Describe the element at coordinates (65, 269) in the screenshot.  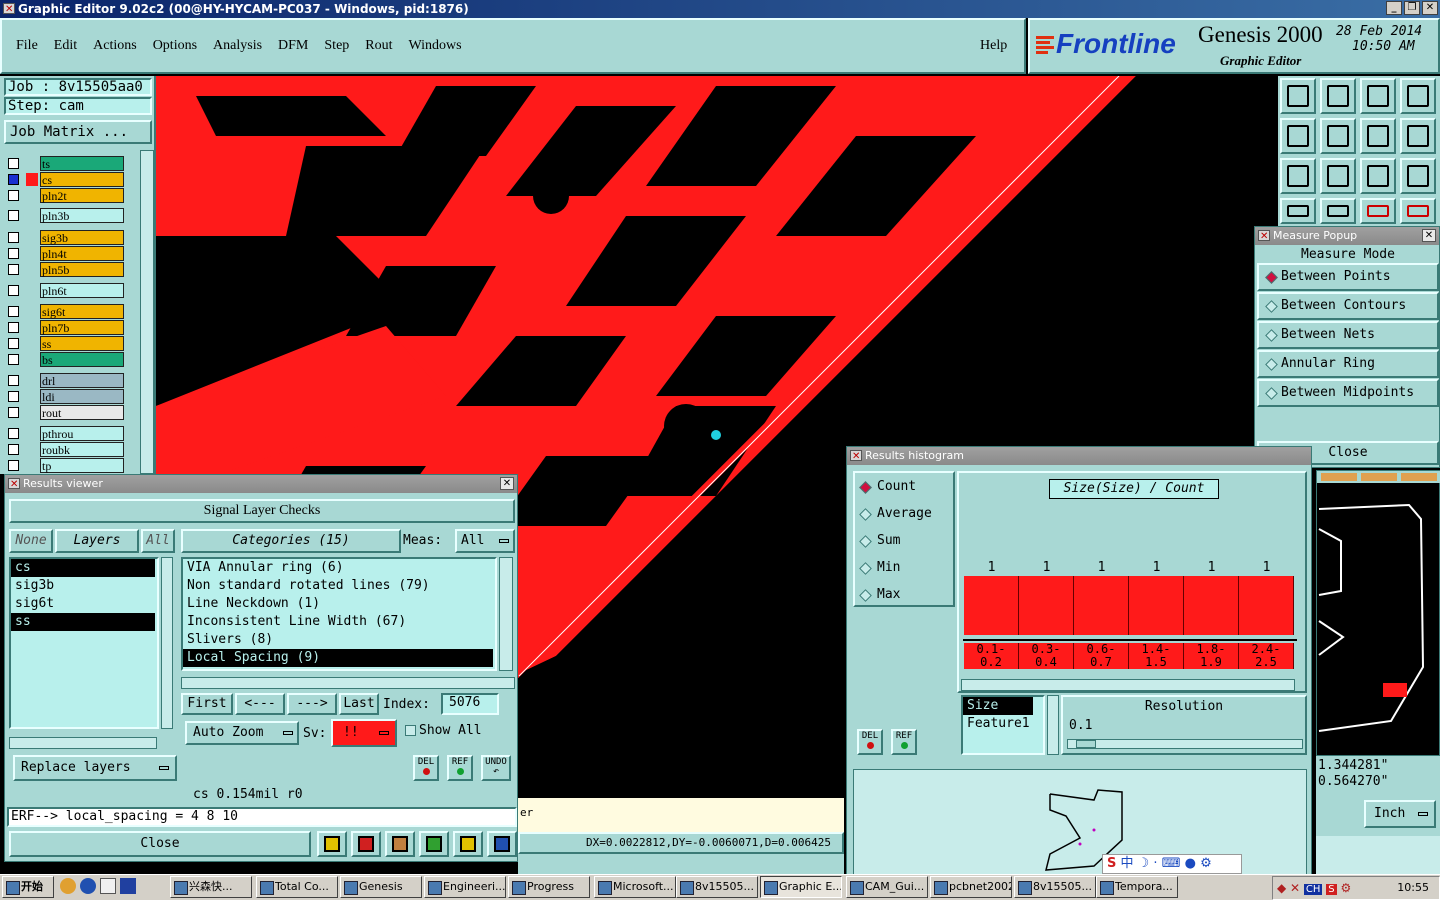
I see `layer-row-pln5b: pln5b` at that location.